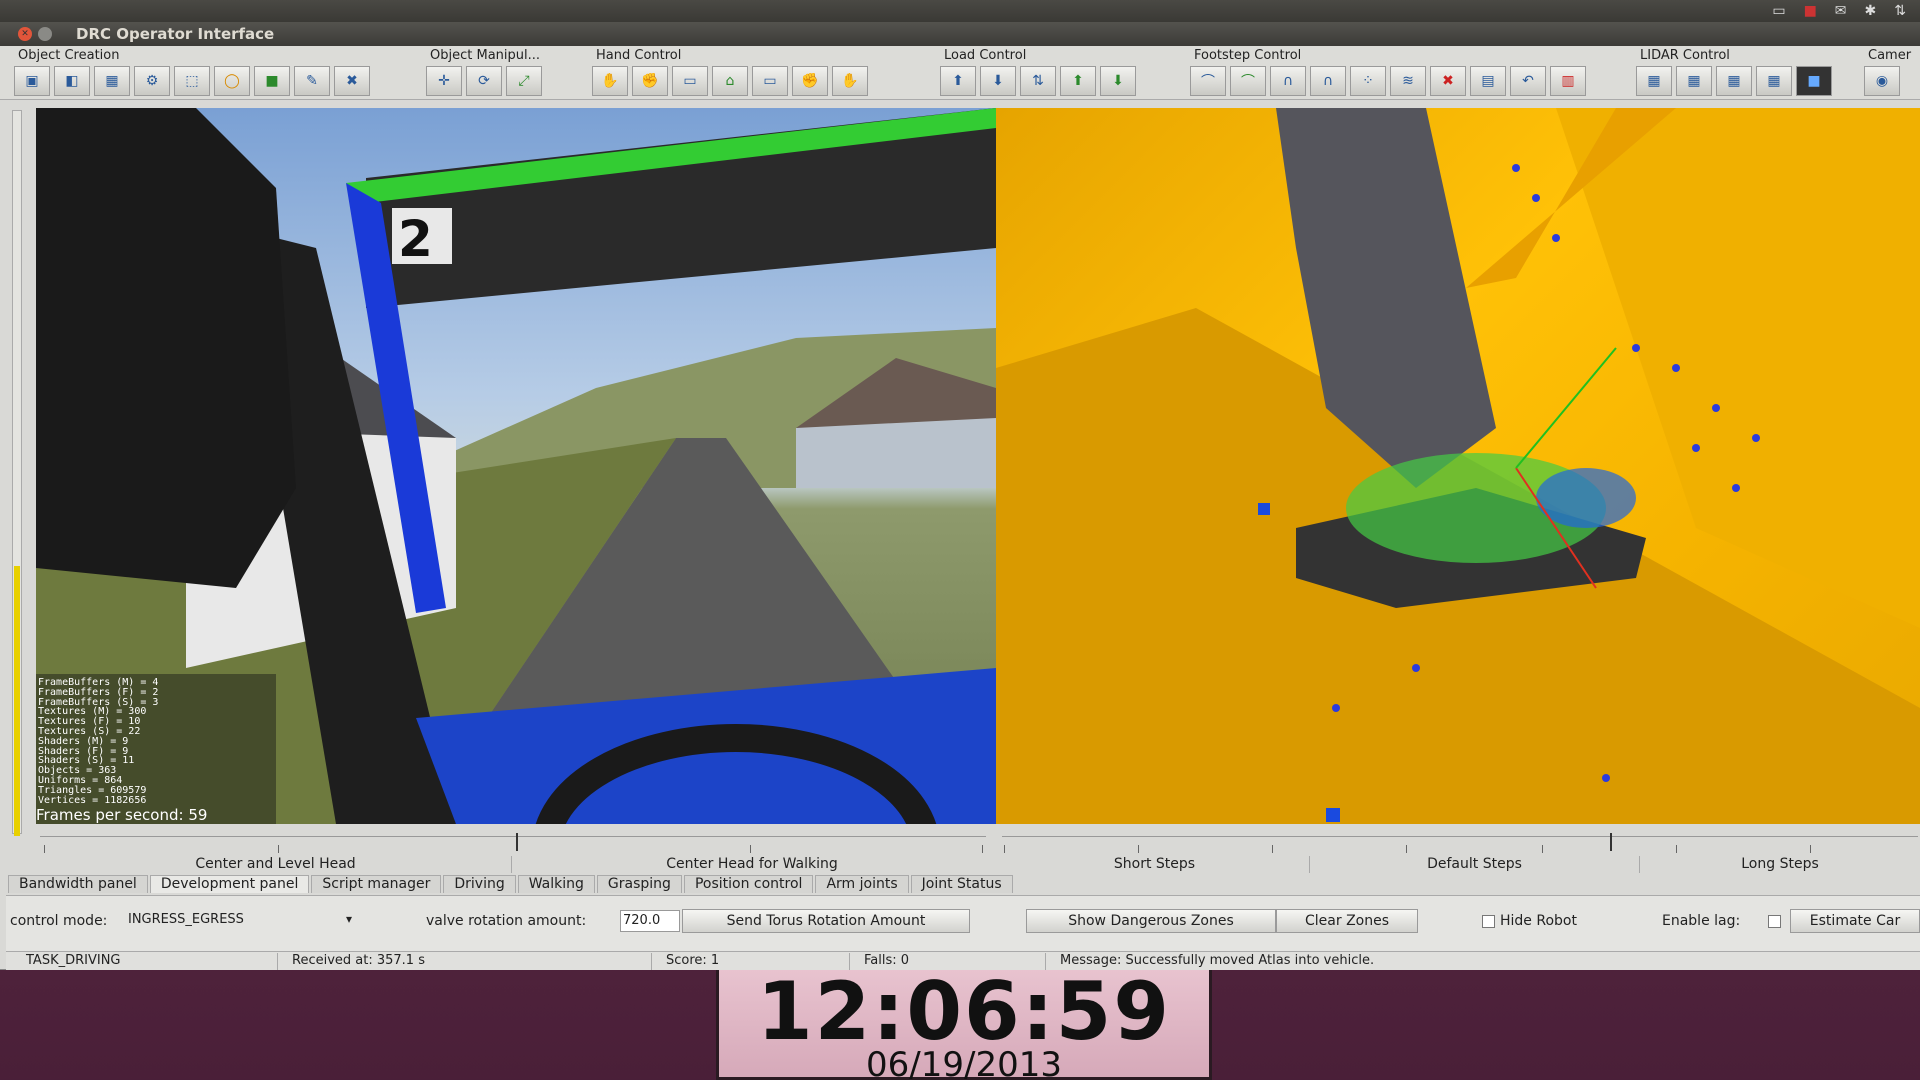 This screenshot has height=1080, width=1920. Describe the element at coordinates (1488, 921) in the screenshot. I see `hide-robot-checkbox` at that location.